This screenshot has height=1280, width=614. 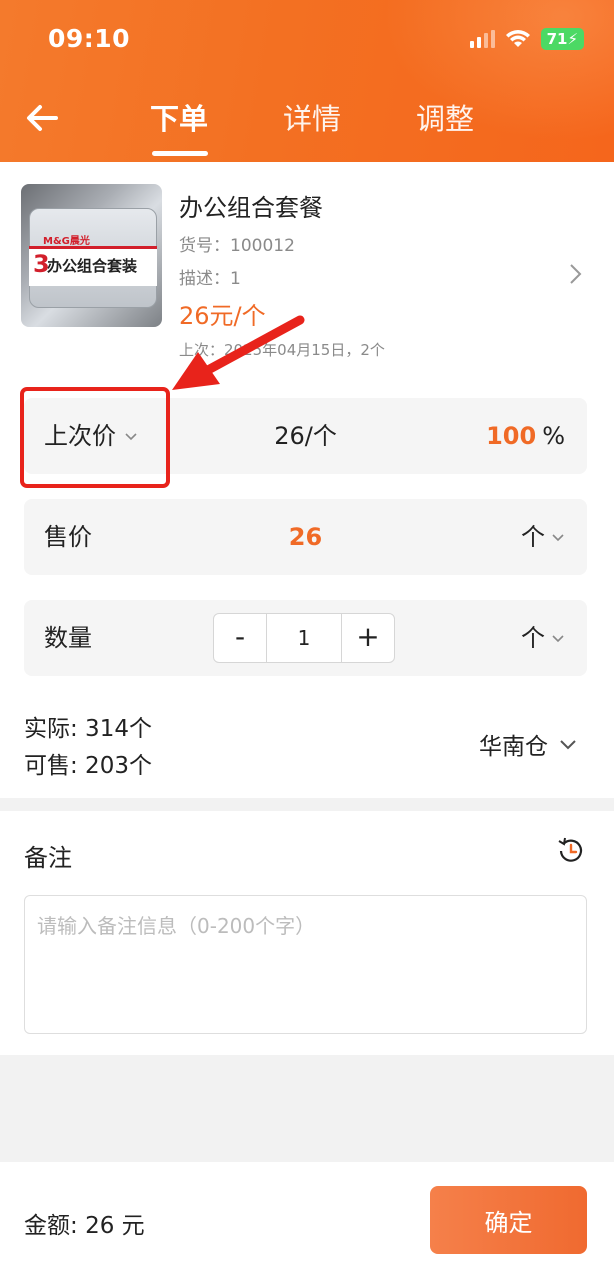 I want to click on tab-details: 详情, so click(x=349, y=117).